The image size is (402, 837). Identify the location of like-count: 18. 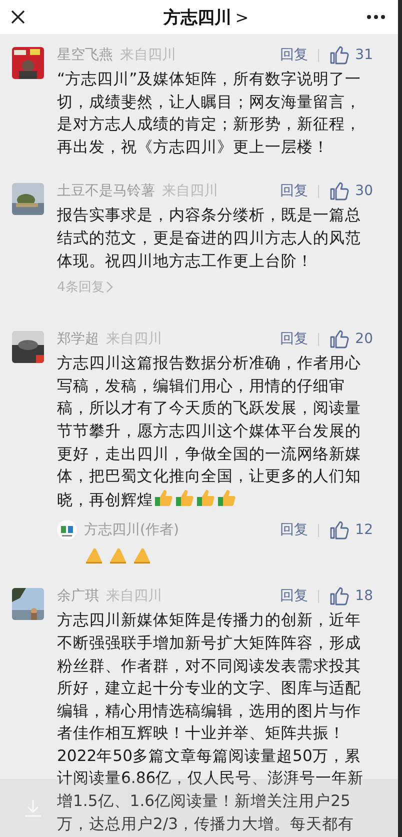
(364, 596).